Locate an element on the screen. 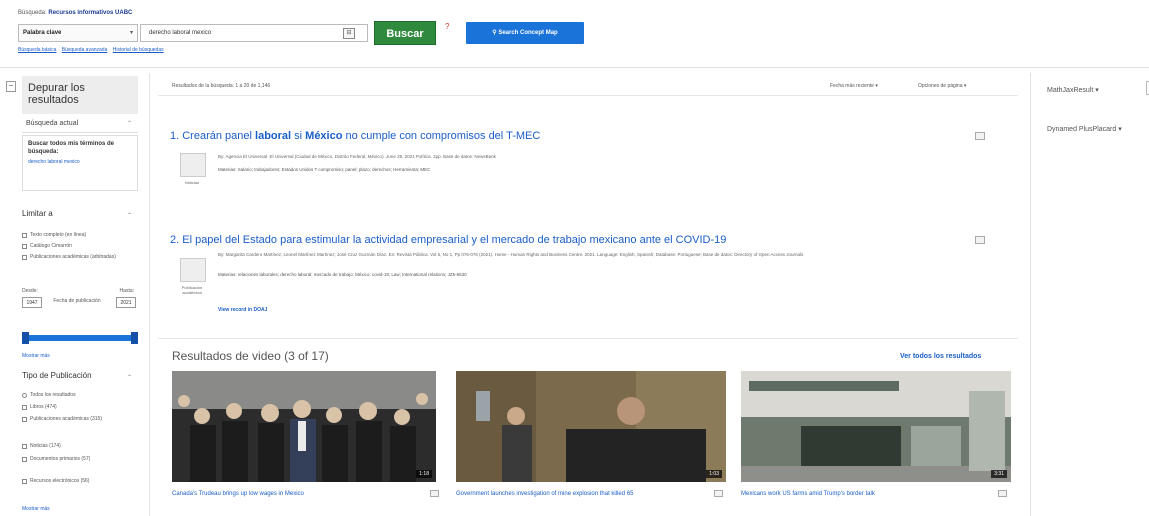 This screenshot has height=516, width=1149. current-query-link: derecho laboral mexico is located at coordinates (80, 162).